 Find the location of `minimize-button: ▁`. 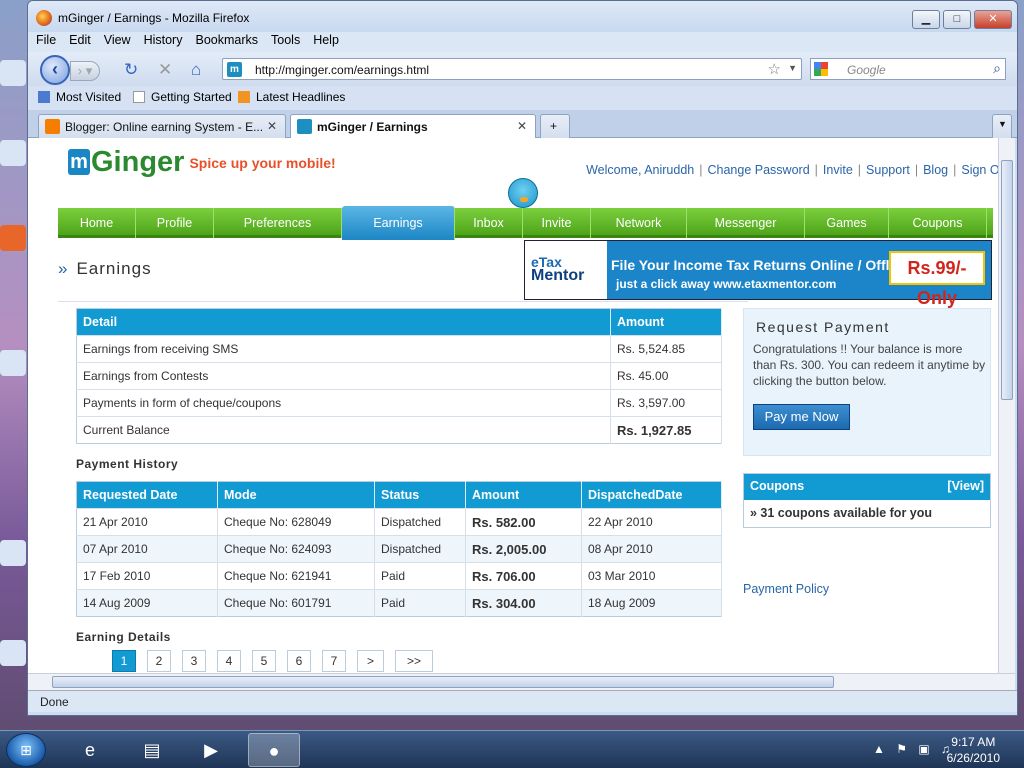

minimize-button: ▁ is located at coordinates (926, 19).